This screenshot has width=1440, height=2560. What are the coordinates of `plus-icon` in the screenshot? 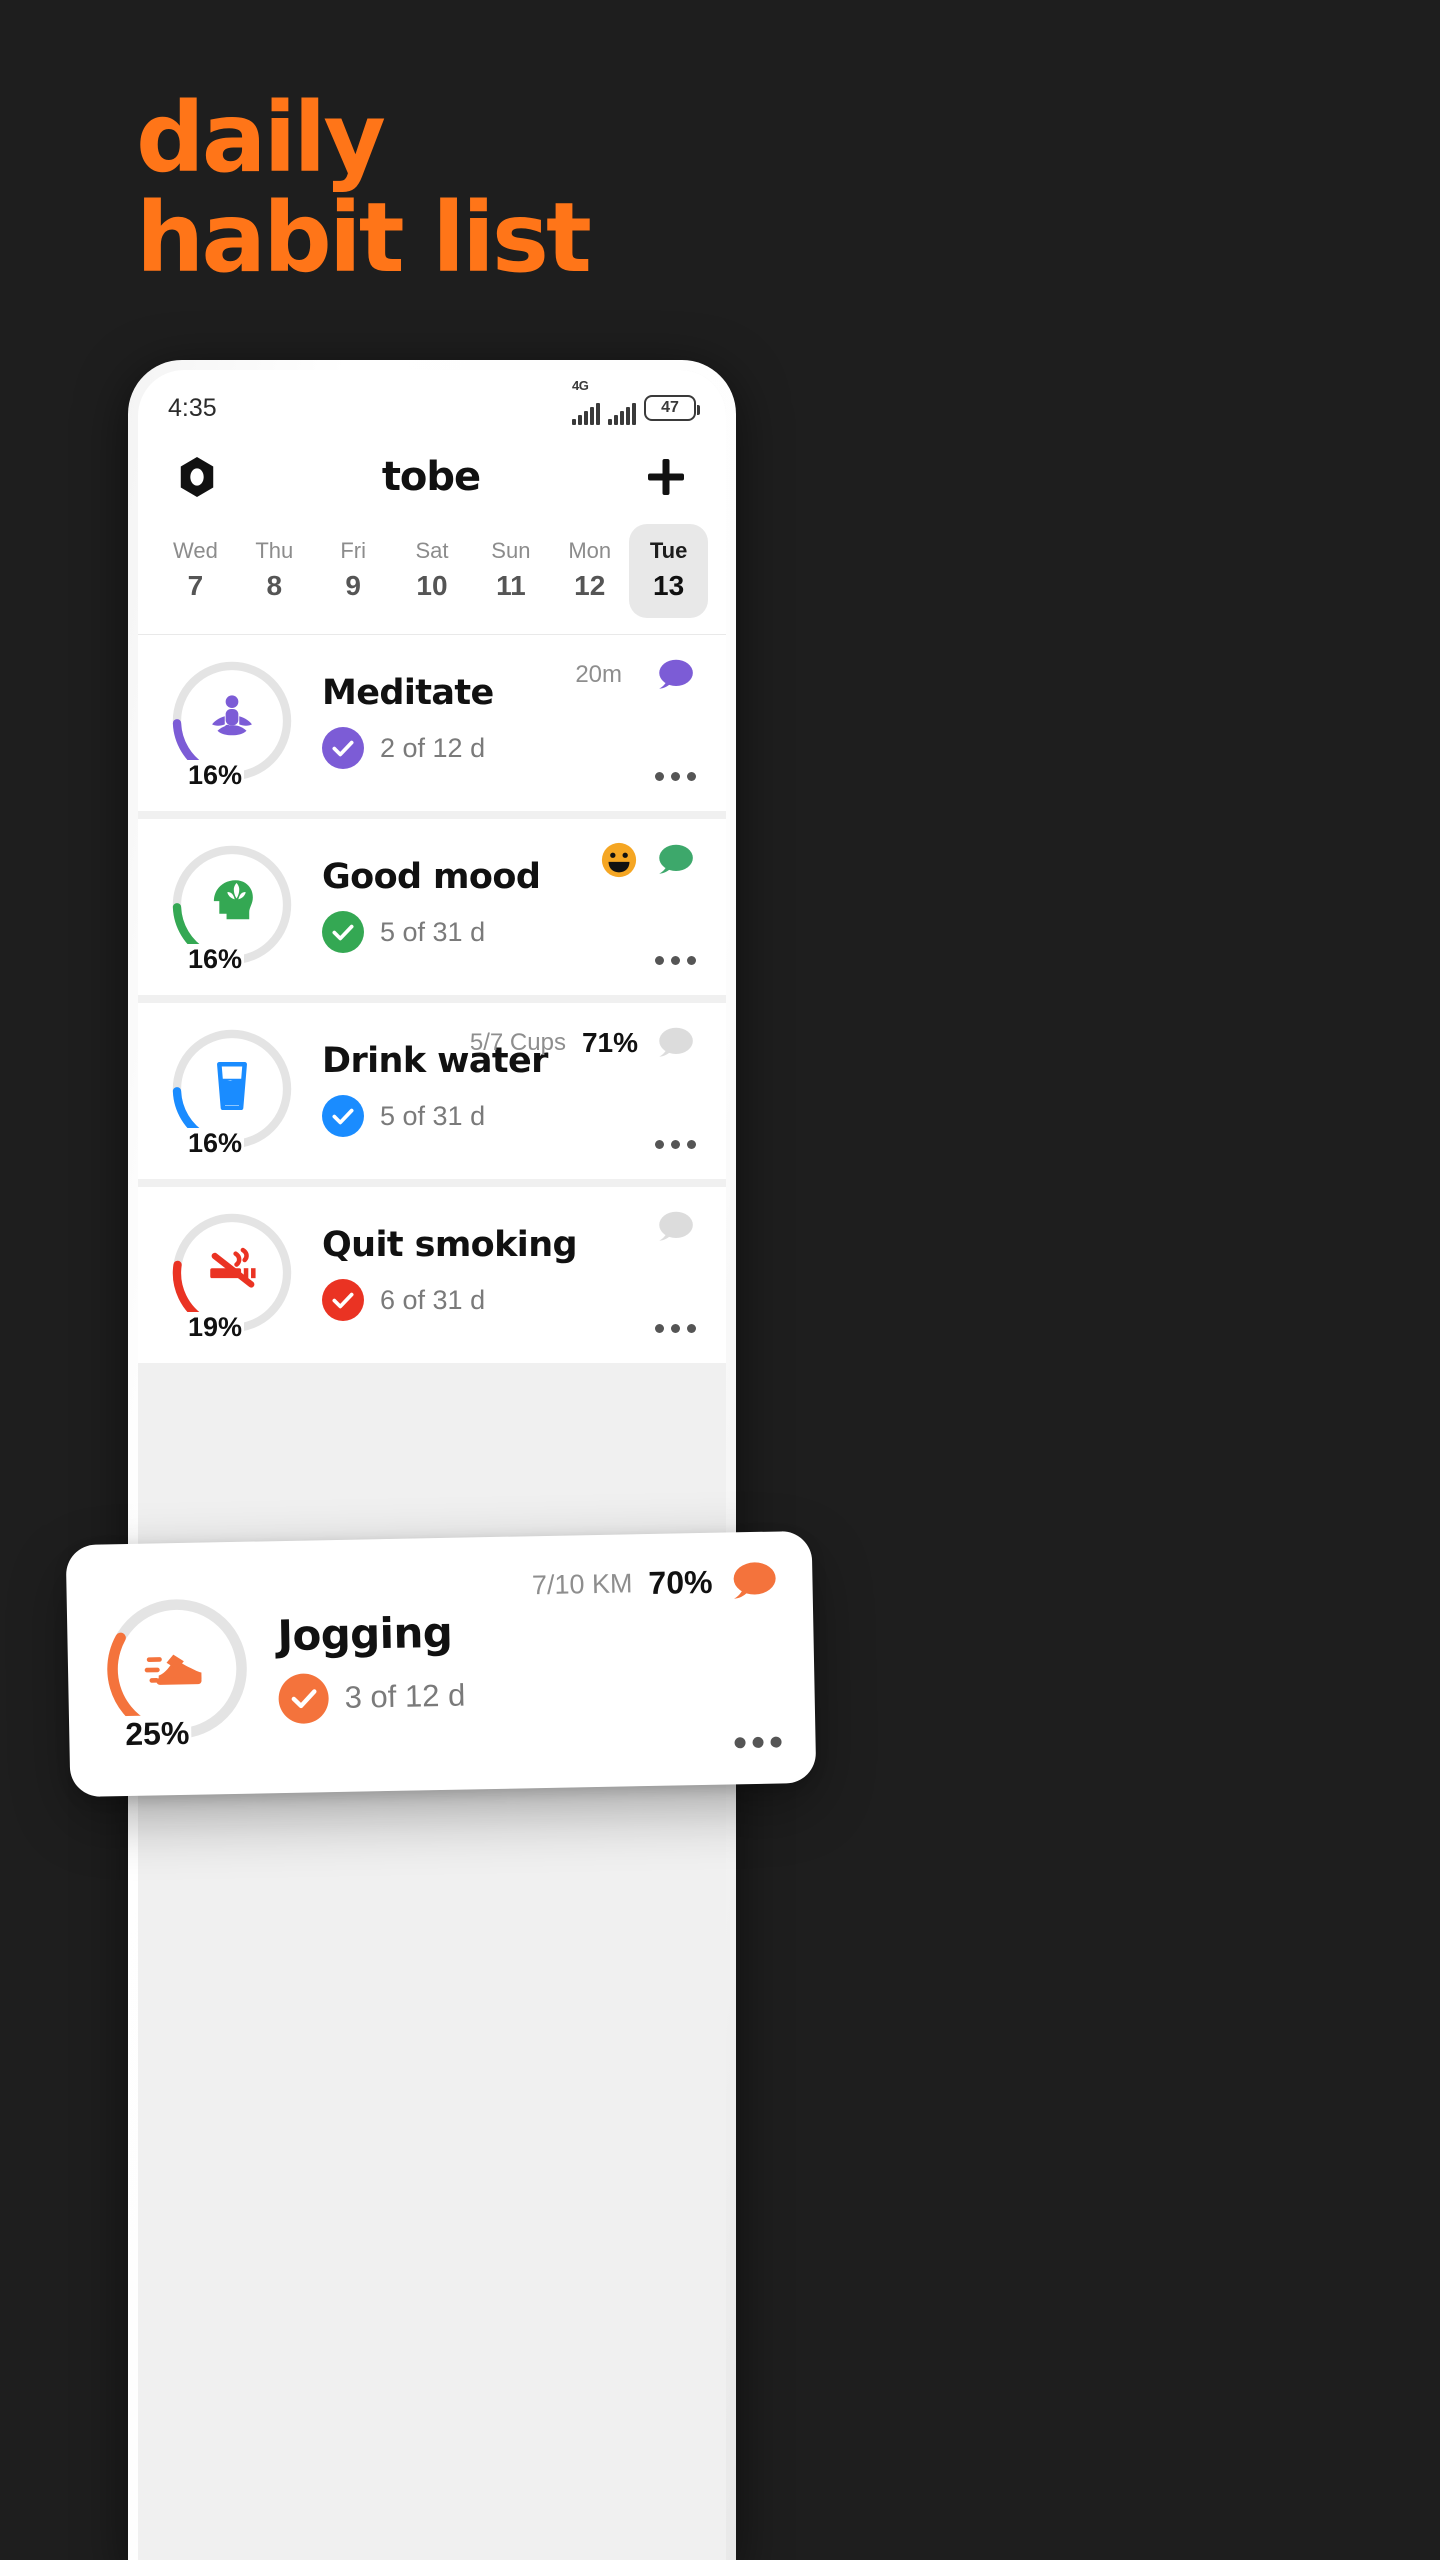 It's located at (666, 477).